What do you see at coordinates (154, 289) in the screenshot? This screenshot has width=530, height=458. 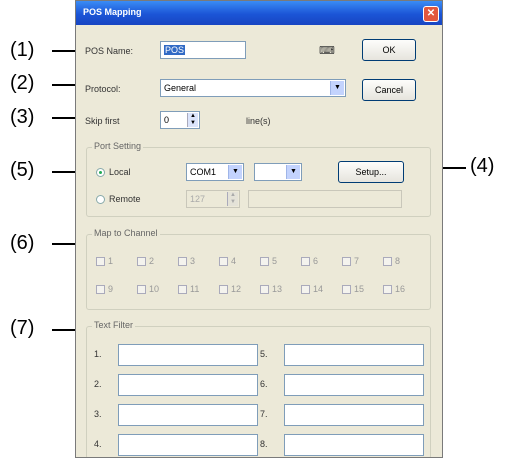 I see `channel-label: 10` at bounding box center [154, 289].